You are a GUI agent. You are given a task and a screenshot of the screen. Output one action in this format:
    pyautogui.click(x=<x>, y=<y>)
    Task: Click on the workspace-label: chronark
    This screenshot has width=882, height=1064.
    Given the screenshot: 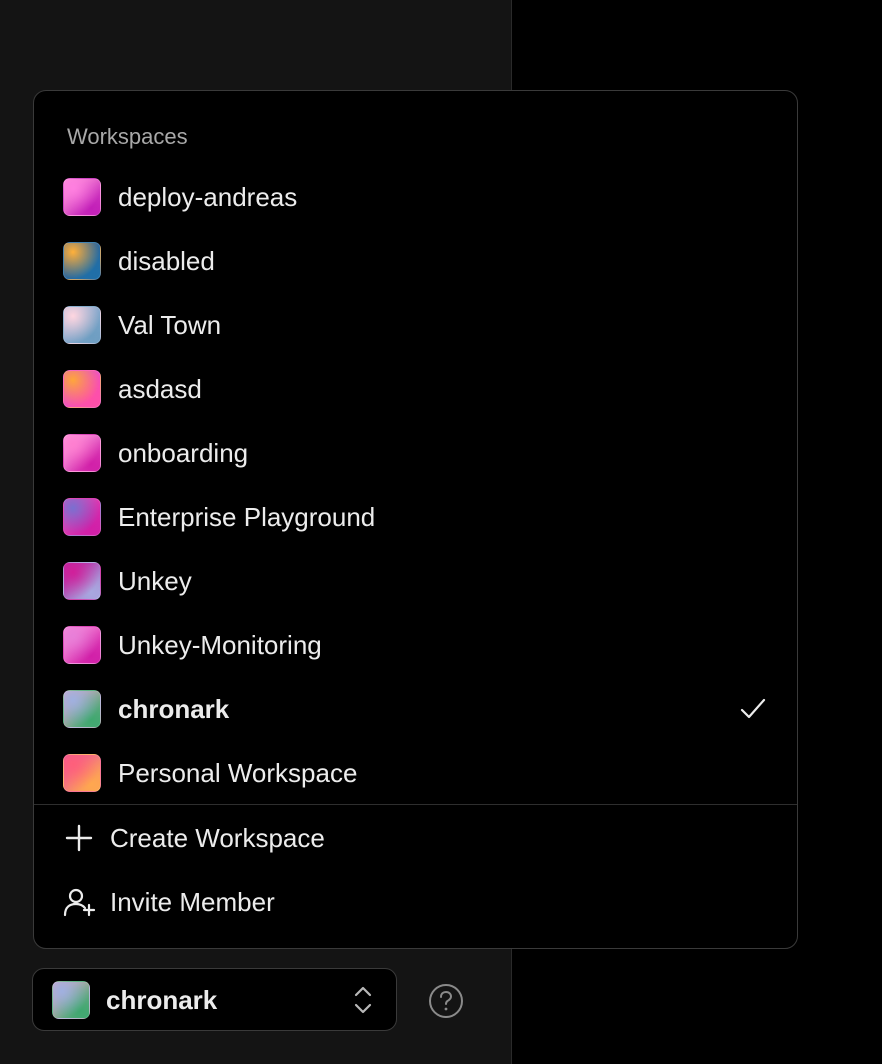 What is the action you would take?
    pyautogui.click(x=174, y=709)
    